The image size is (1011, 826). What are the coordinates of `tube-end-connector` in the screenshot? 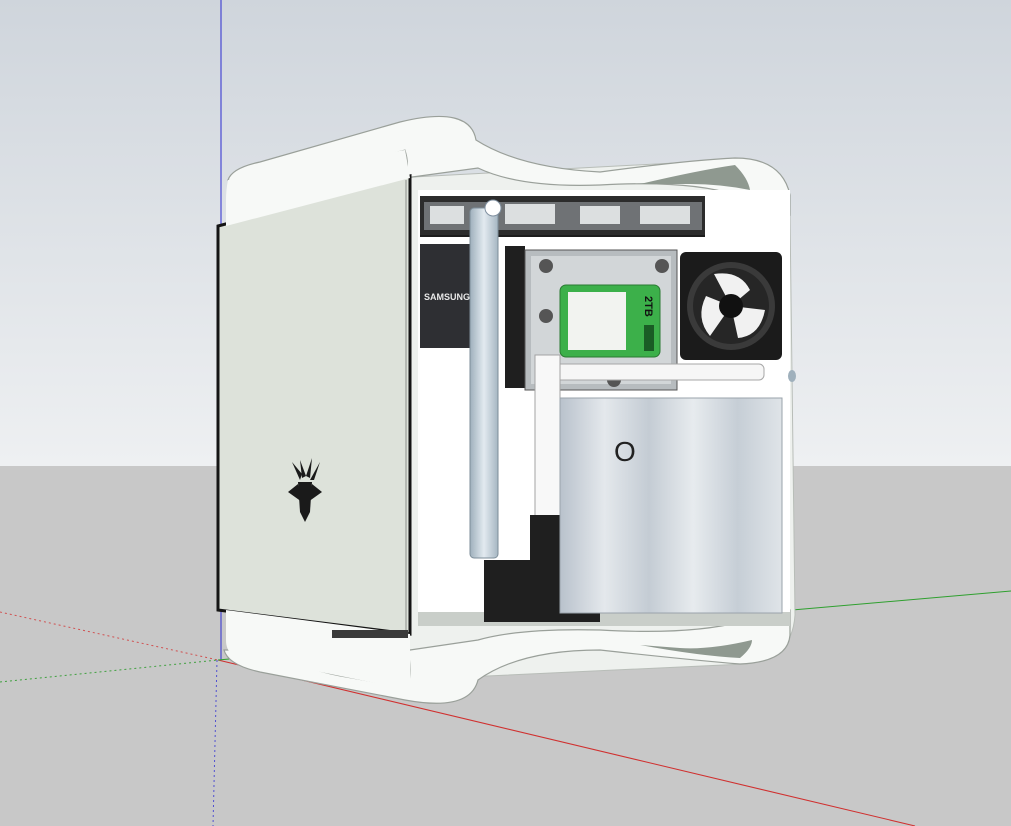 It's located at (792, 376).